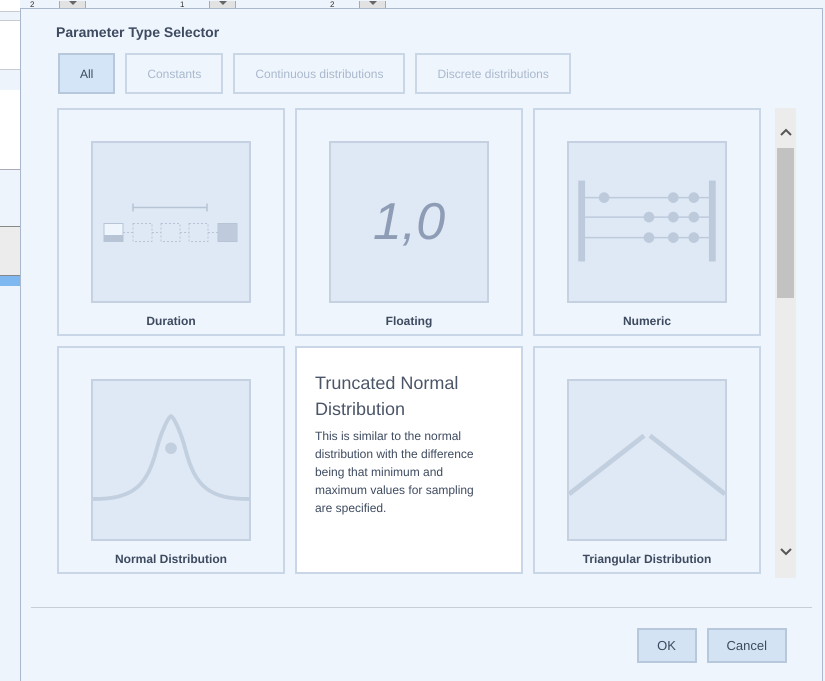 This screenshot has height=681, width=825. What do you see at coordinates (785, 343) in the screenshot?
I see `scrollbar` at bounding box center [785, 343].